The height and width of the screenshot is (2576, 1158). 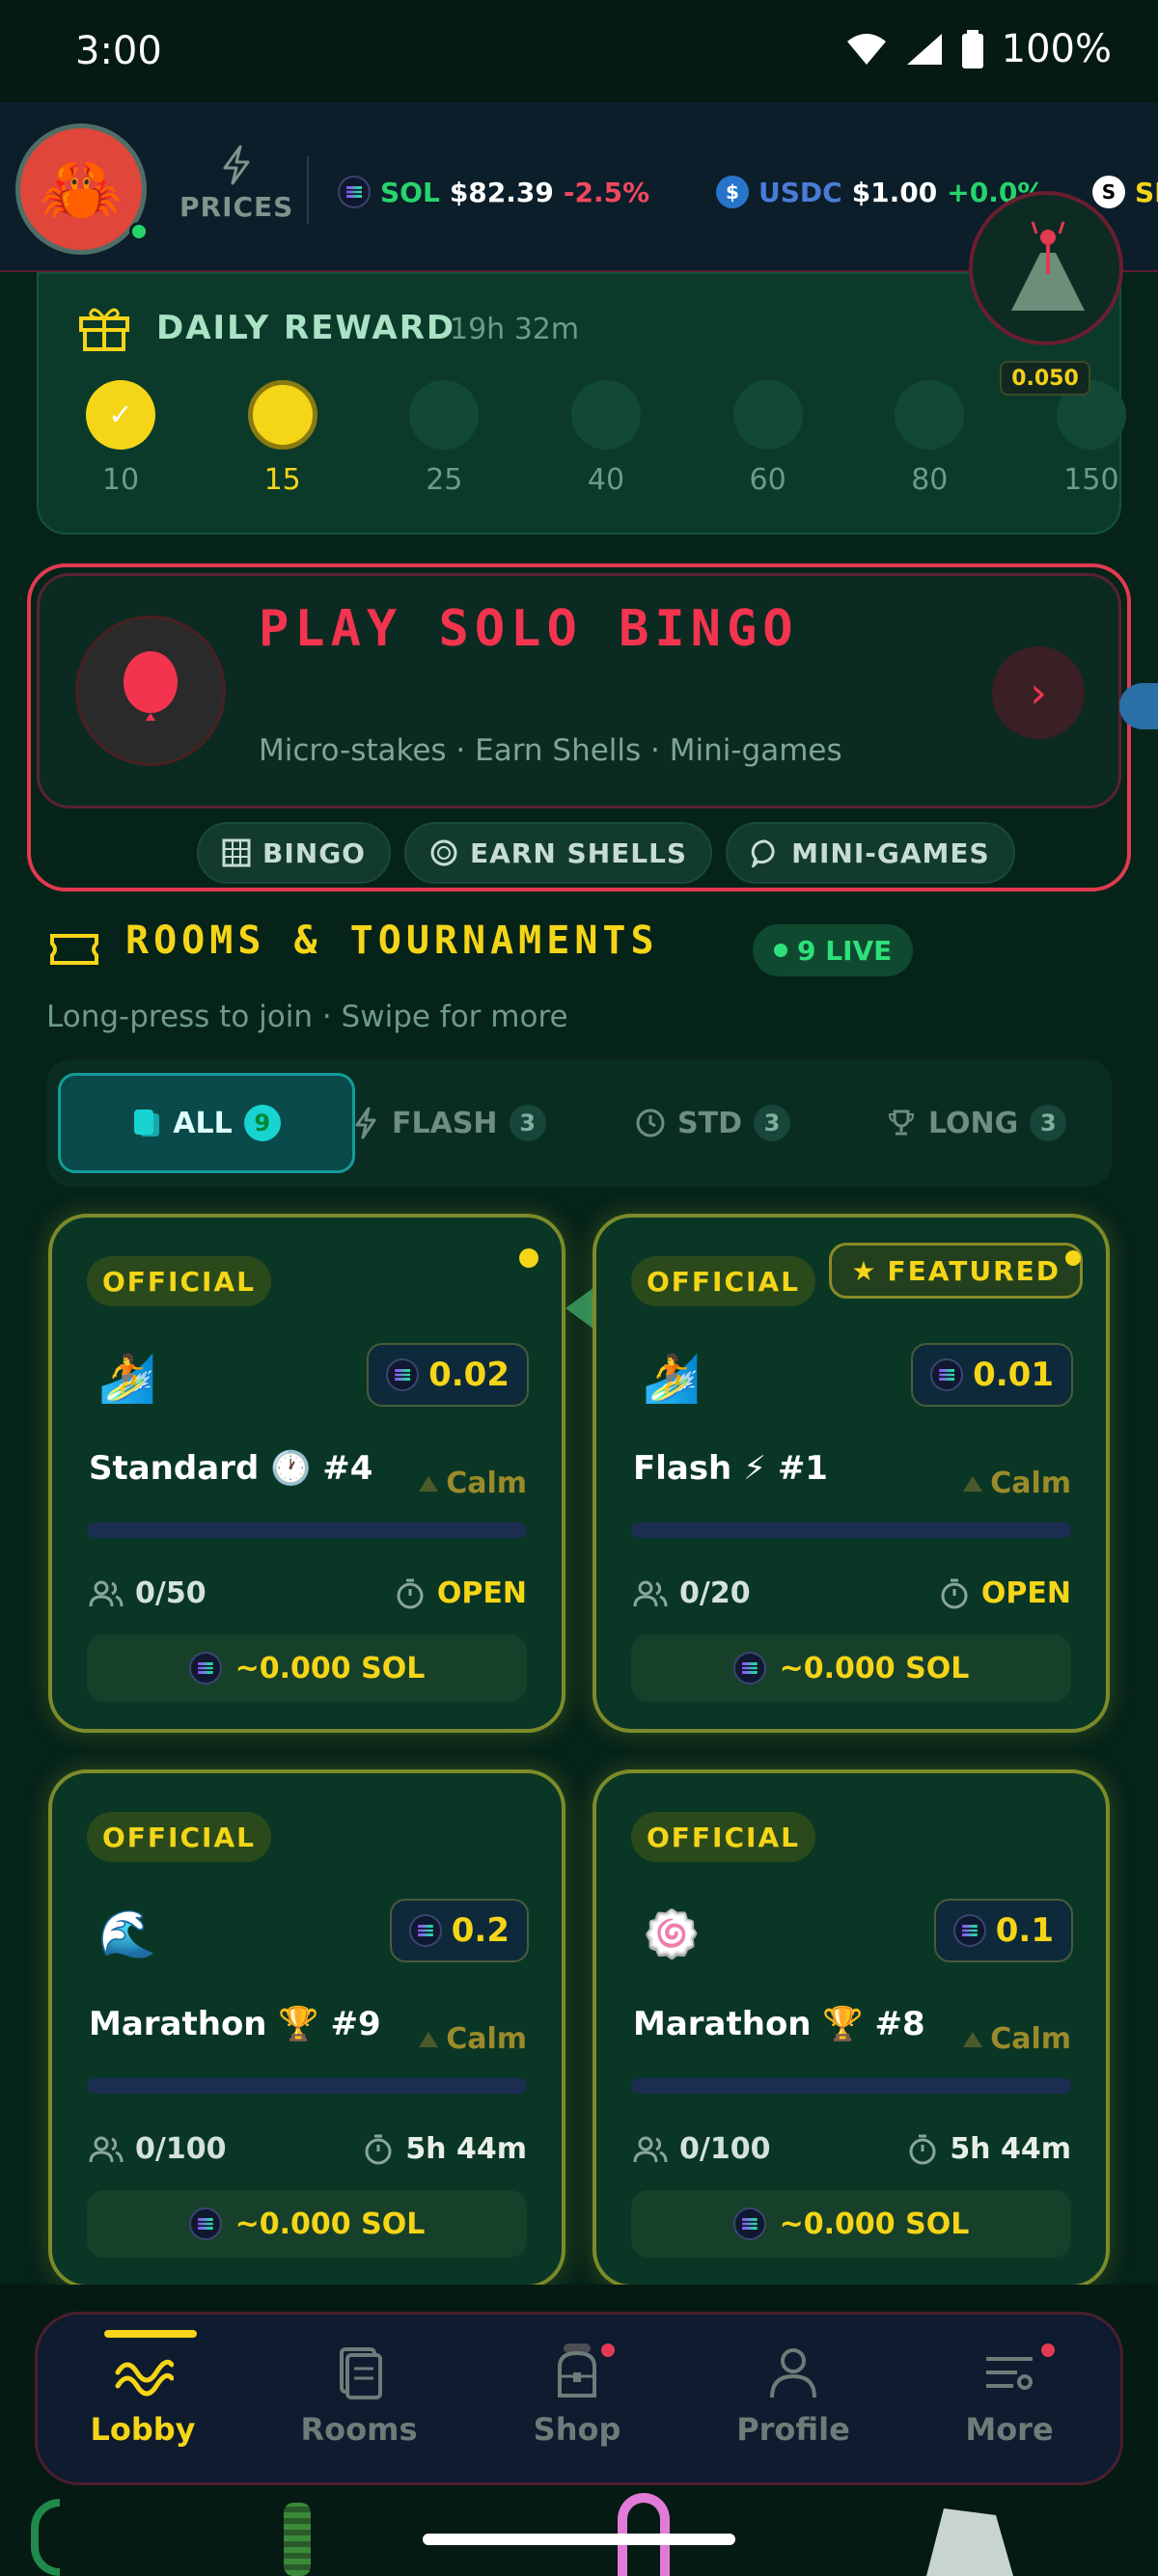 I want to click on stake-value: 0.2, so click(x=480, y=1931).